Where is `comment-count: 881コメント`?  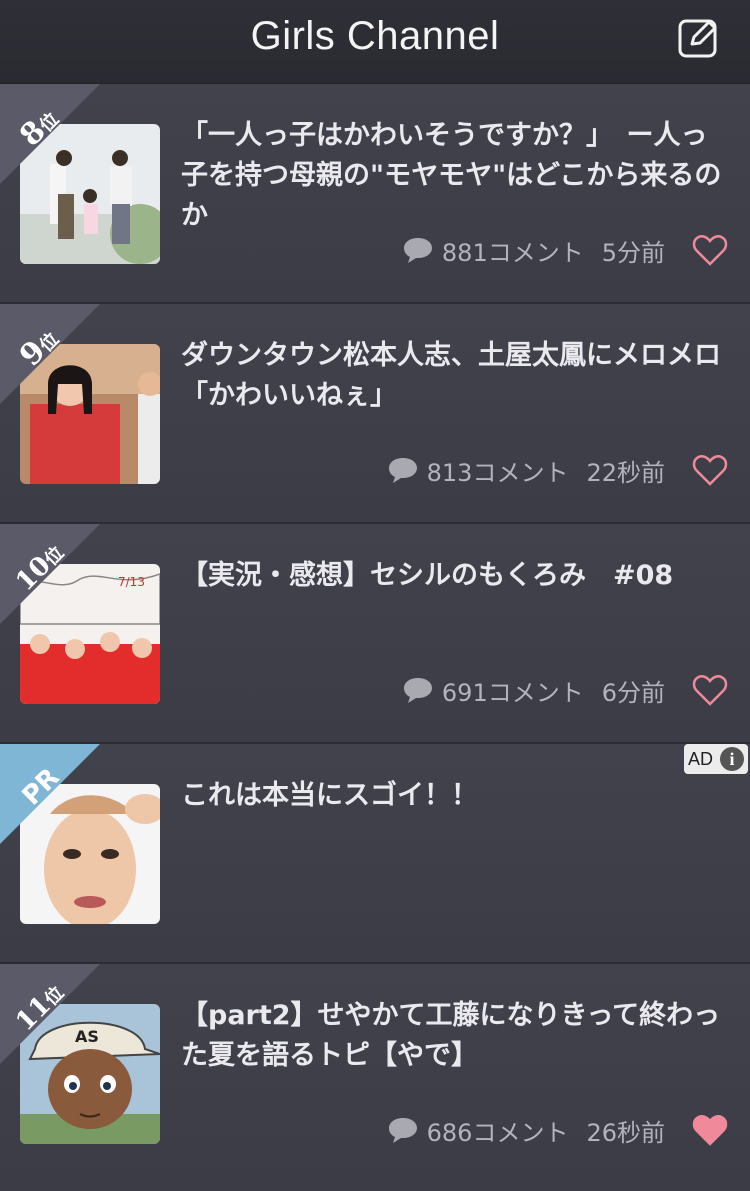 comment-count: 881コメント is located at coordinates (512, 252).